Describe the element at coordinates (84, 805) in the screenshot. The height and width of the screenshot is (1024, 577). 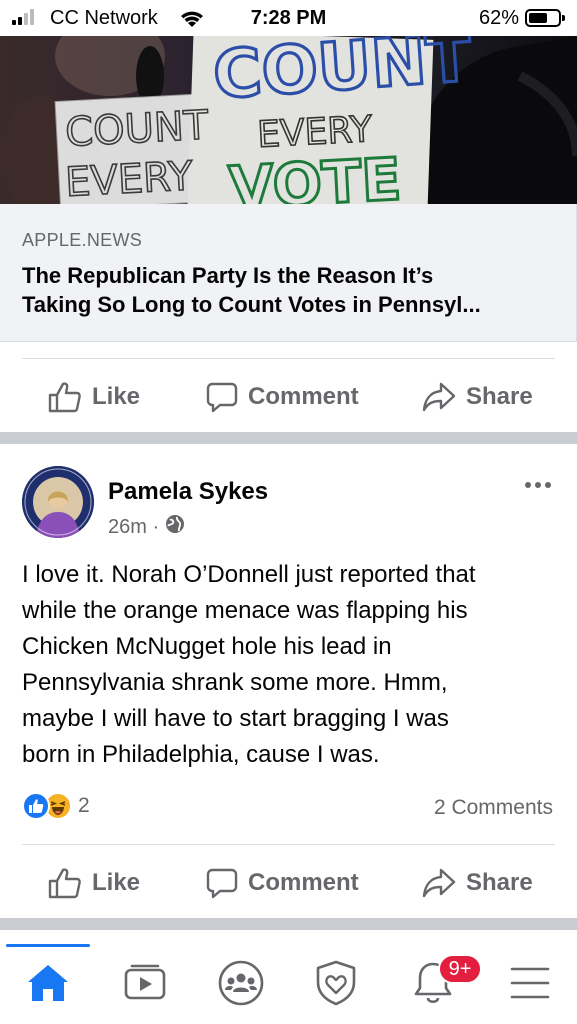
I see `reaction-count: 2` at that location.